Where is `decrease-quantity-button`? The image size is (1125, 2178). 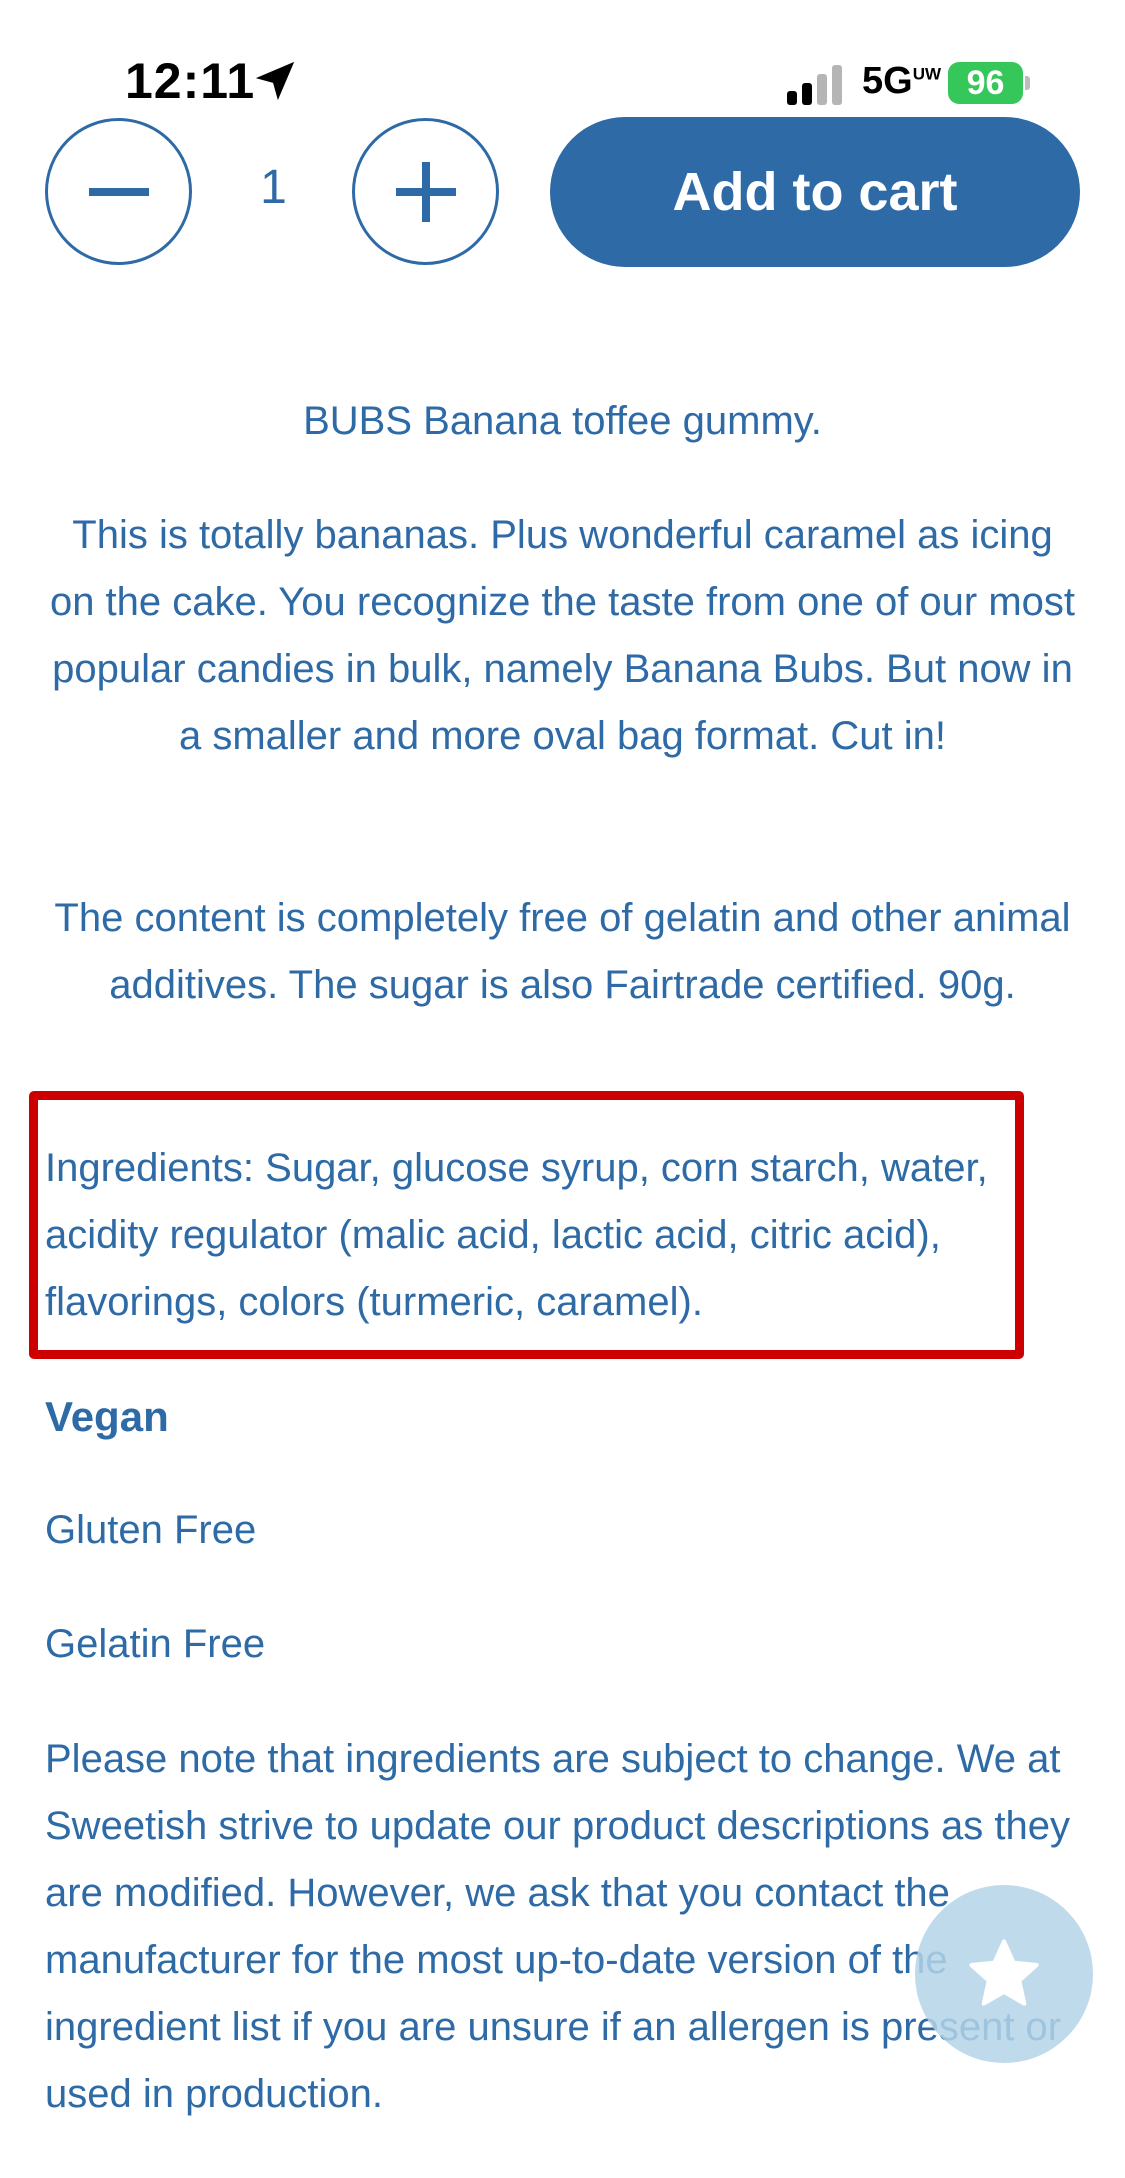
decrease-quantity-button is located at coordinates (118, 191).